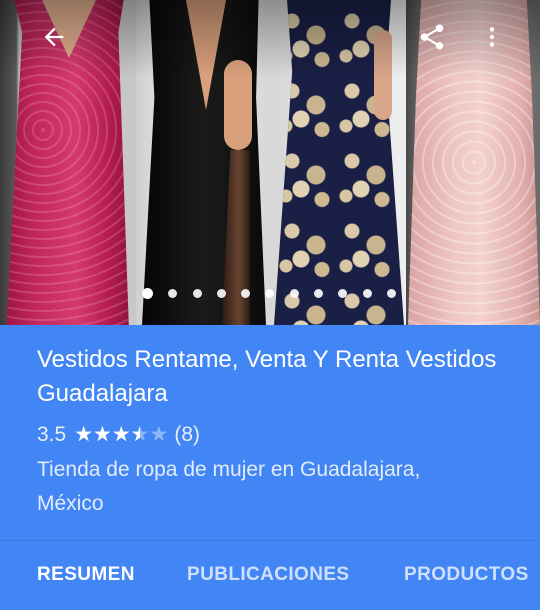 This screenshot has height=610, width=540. I want to click on rating-value: 3.5, so click(52, 434).